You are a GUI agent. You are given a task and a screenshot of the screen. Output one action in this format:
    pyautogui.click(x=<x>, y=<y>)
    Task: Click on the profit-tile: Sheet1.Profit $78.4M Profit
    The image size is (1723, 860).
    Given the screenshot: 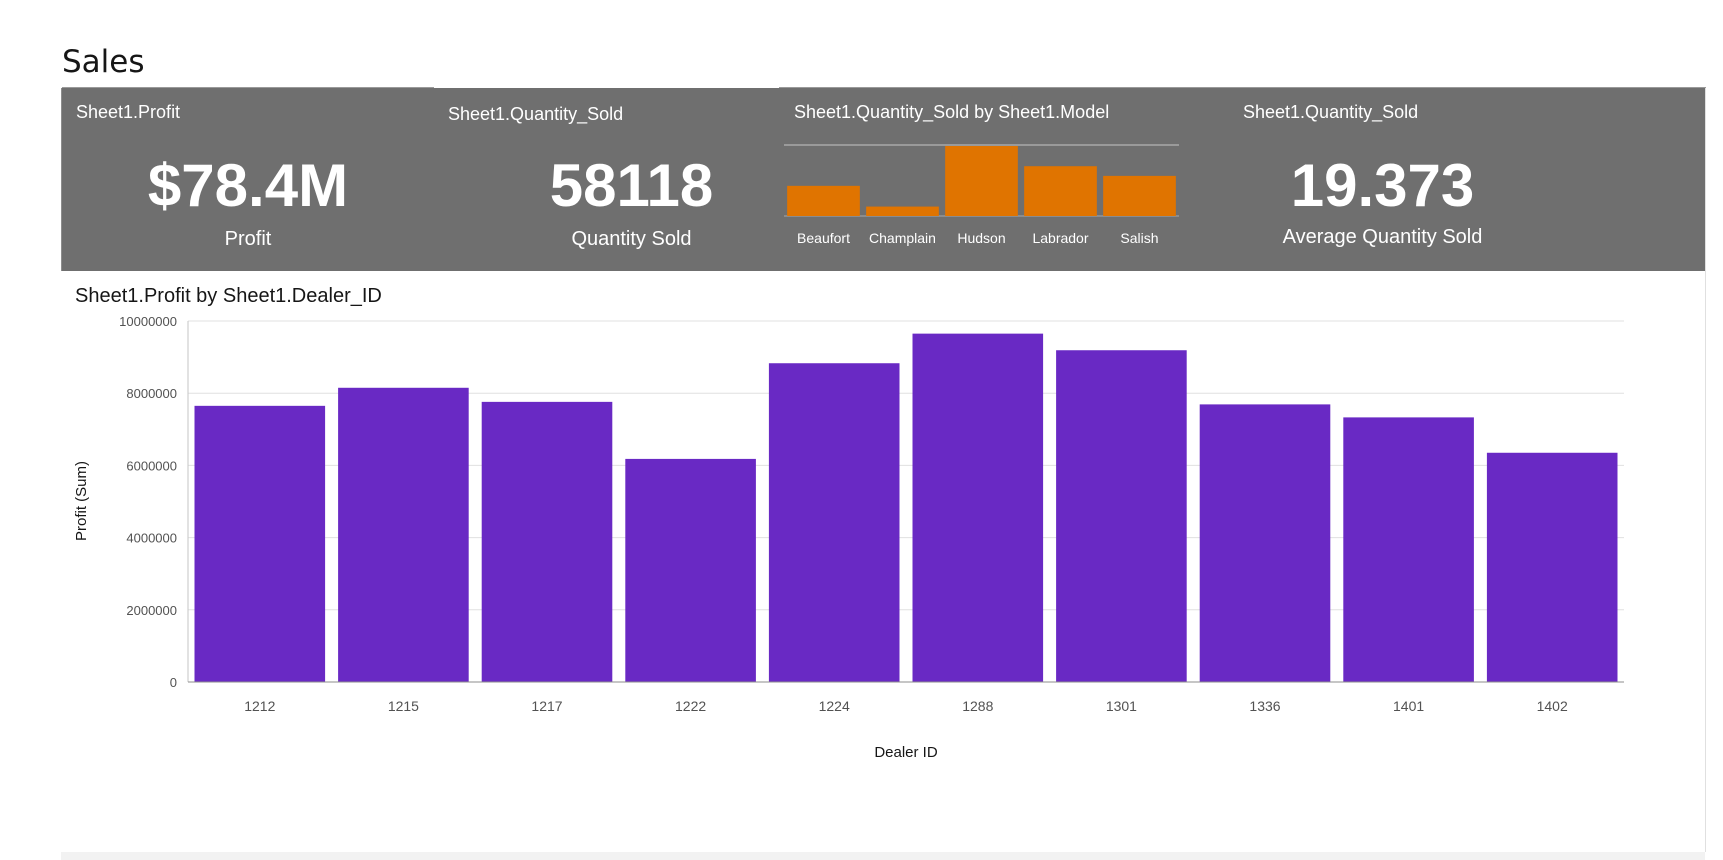 What is the action you would take?
    pyautogui.click(x=248, y=179)
    